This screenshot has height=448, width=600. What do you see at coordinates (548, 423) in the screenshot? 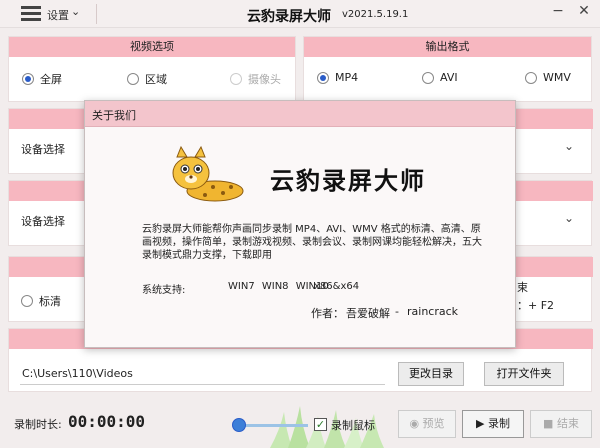
I see `stop-icon: ■` at bounding box center [548, 423].